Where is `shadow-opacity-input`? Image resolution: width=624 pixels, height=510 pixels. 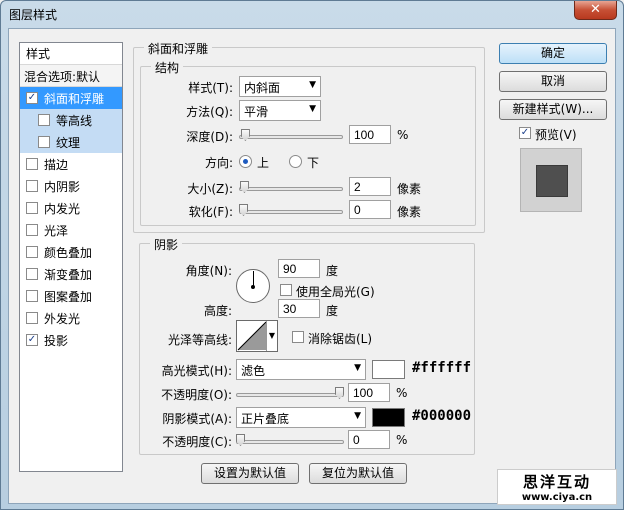 shadow-opacity-input is located at coordinates (369, 439).